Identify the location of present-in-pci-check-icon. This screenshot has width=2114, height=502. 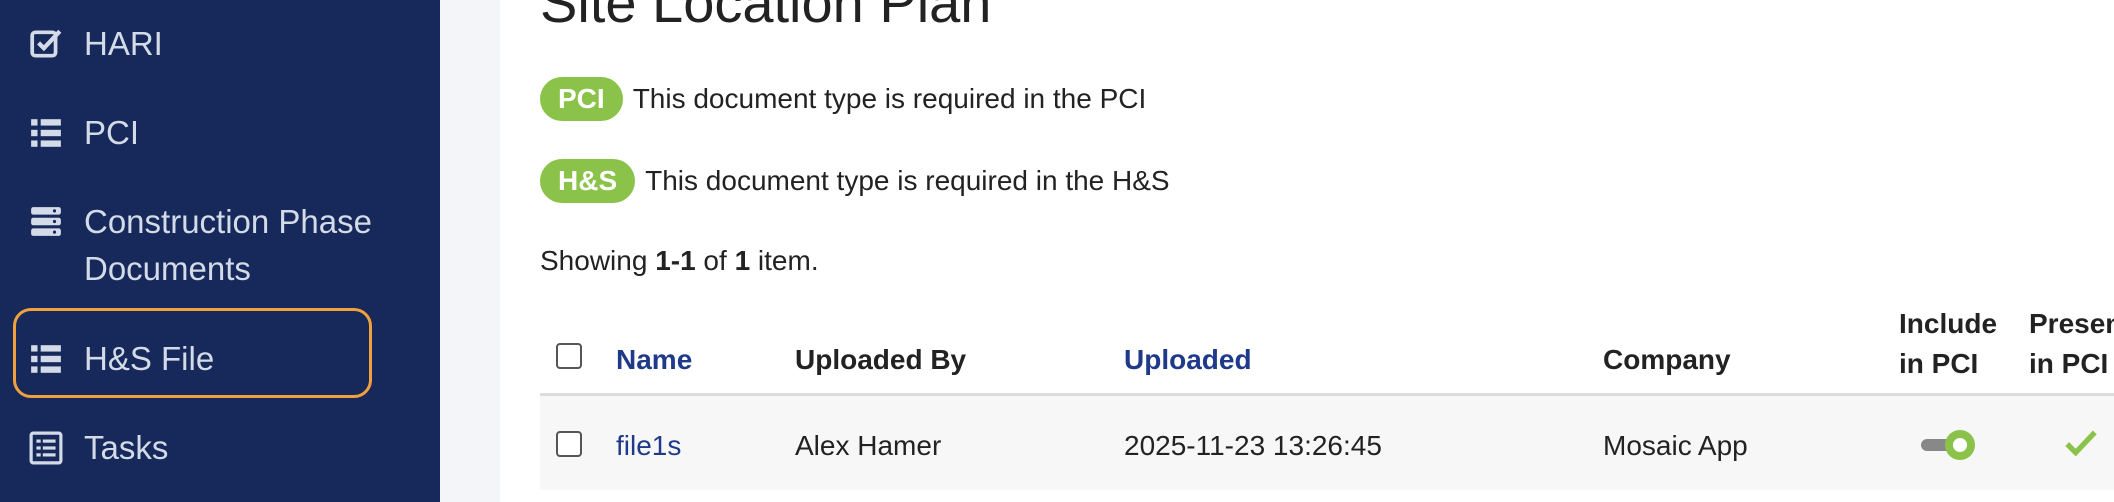
(2081, 443).